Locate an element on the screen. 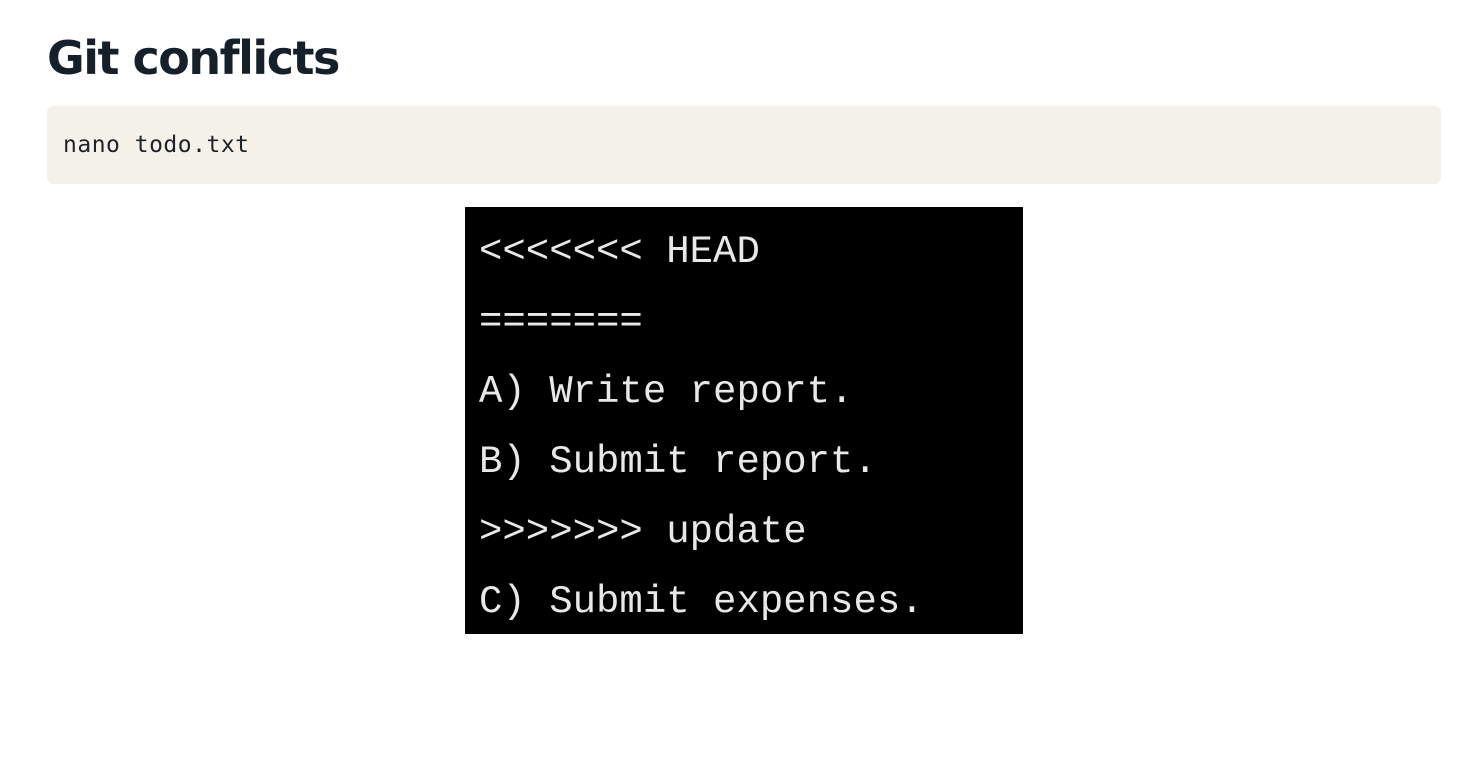 The height and width of the screenshot is (760, 1480). page-title: Git conflicts is located at coordinates (193, 58).